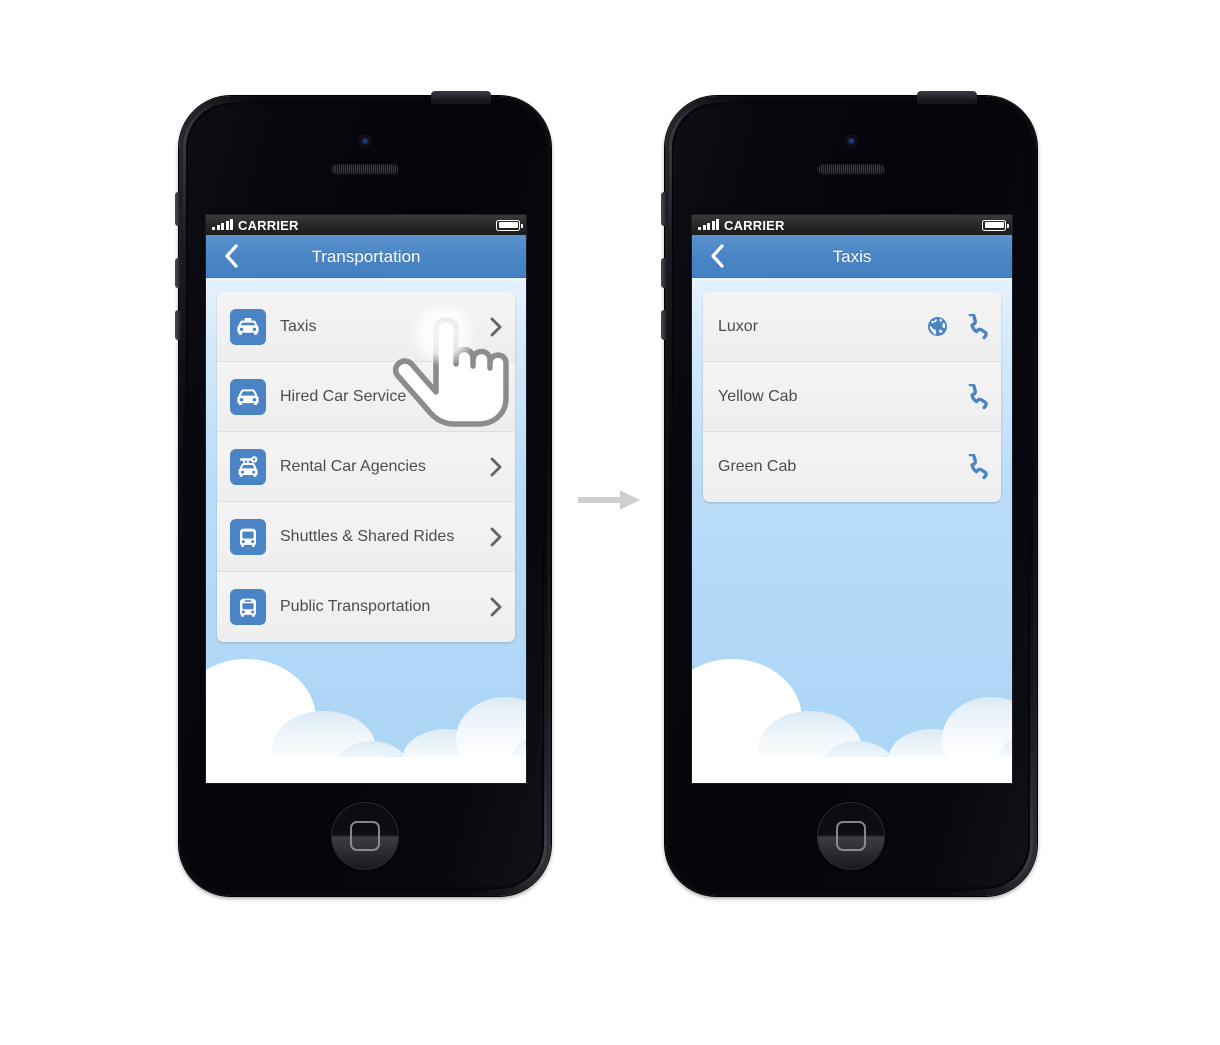  Describe the element at coordinates (248, 326) in the screenshot. I see `taxi-icon` at that location.